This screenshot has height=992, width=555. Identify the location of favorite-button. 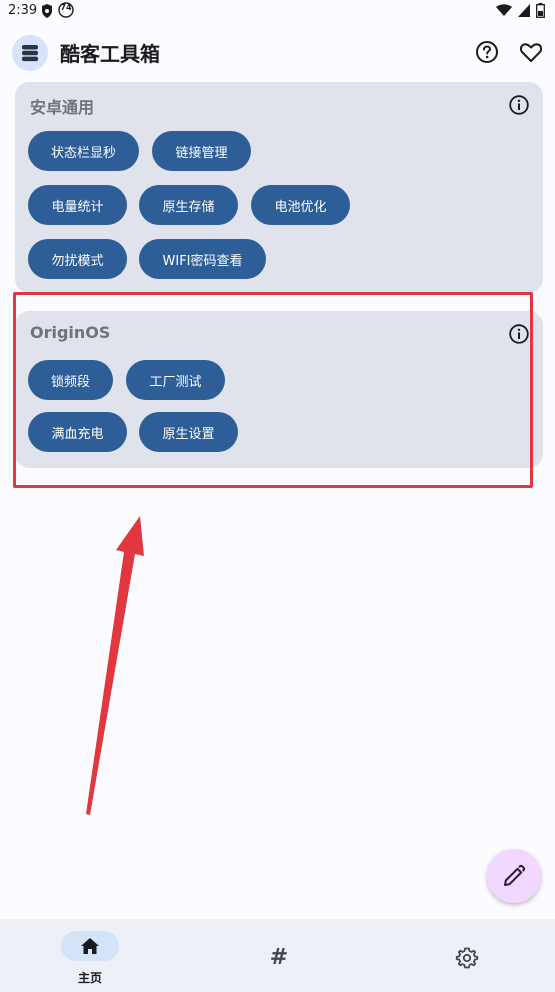
(531, 52).